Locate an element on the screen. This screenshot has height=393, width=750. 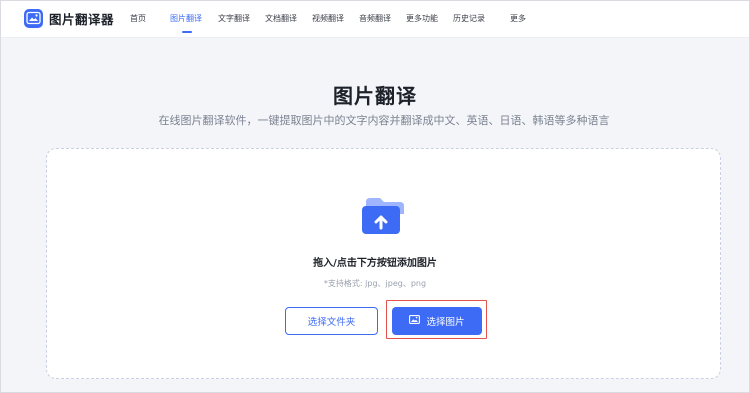
select-folder-button: 选择文件夹 is located at coordinates (331, 321).